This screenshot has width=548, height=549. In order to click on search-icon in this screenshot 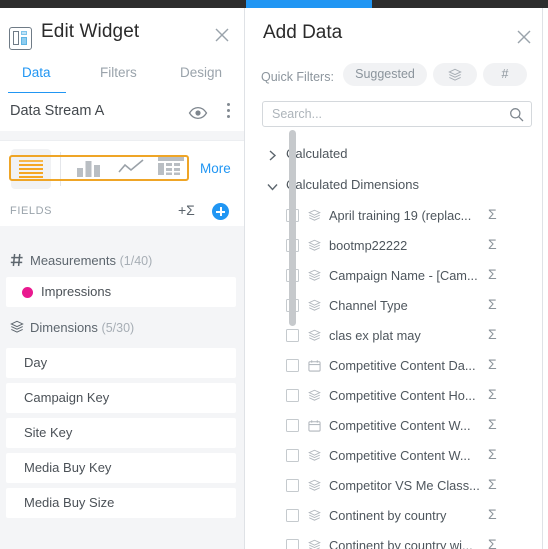, I will do `click(516, 114)`.